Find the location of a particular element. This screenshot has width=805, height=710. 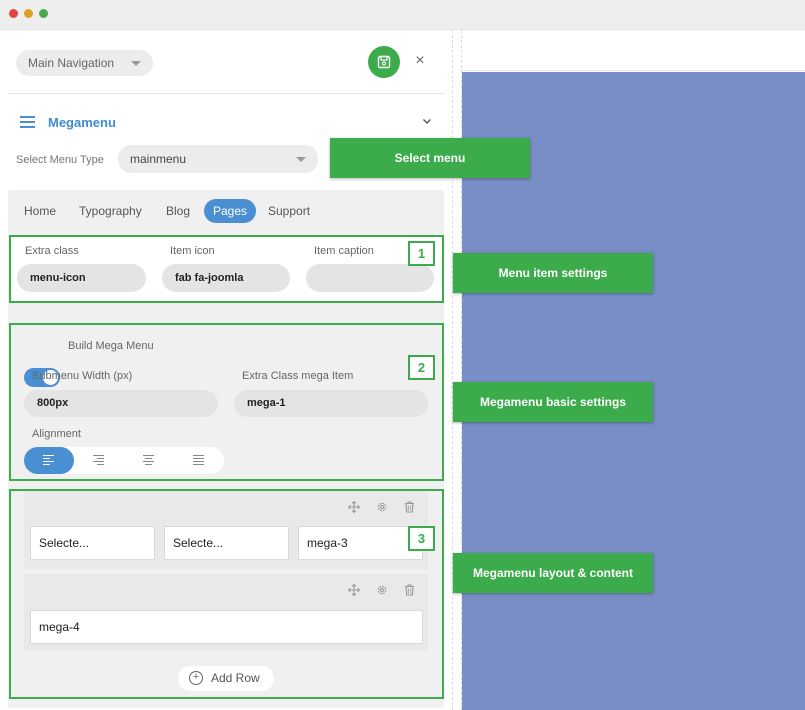

layout-row: mega-4 is located at coordinates (226, 612).